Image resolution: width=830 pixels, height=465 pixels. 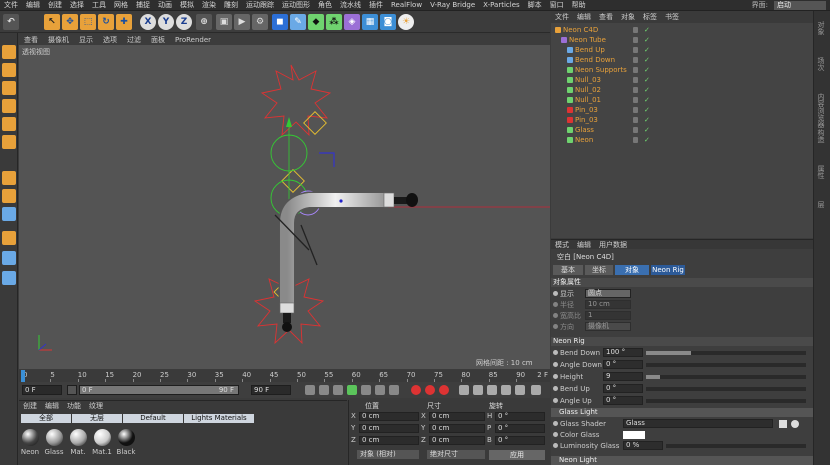 I want to click on material-menu-item: 纹理, so click(x=96, y=406).